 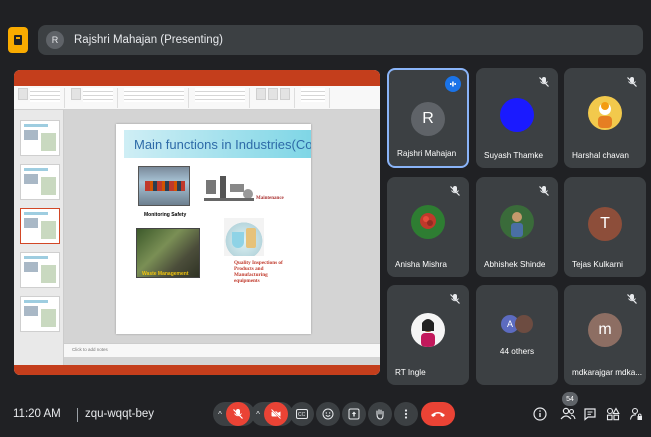 I want to click on participant-tile-suyash: Suyash Thamke, so click(x=517, y=118).